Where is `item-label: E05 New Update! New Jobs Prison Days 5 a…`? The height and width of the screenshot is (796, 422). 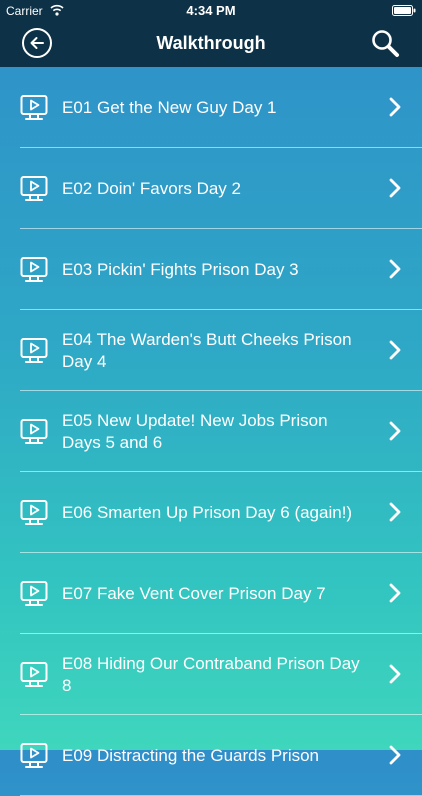
item-label: E05 New Update! New Jobs Prison Days 5 a… is located at coordinates (195, 431).